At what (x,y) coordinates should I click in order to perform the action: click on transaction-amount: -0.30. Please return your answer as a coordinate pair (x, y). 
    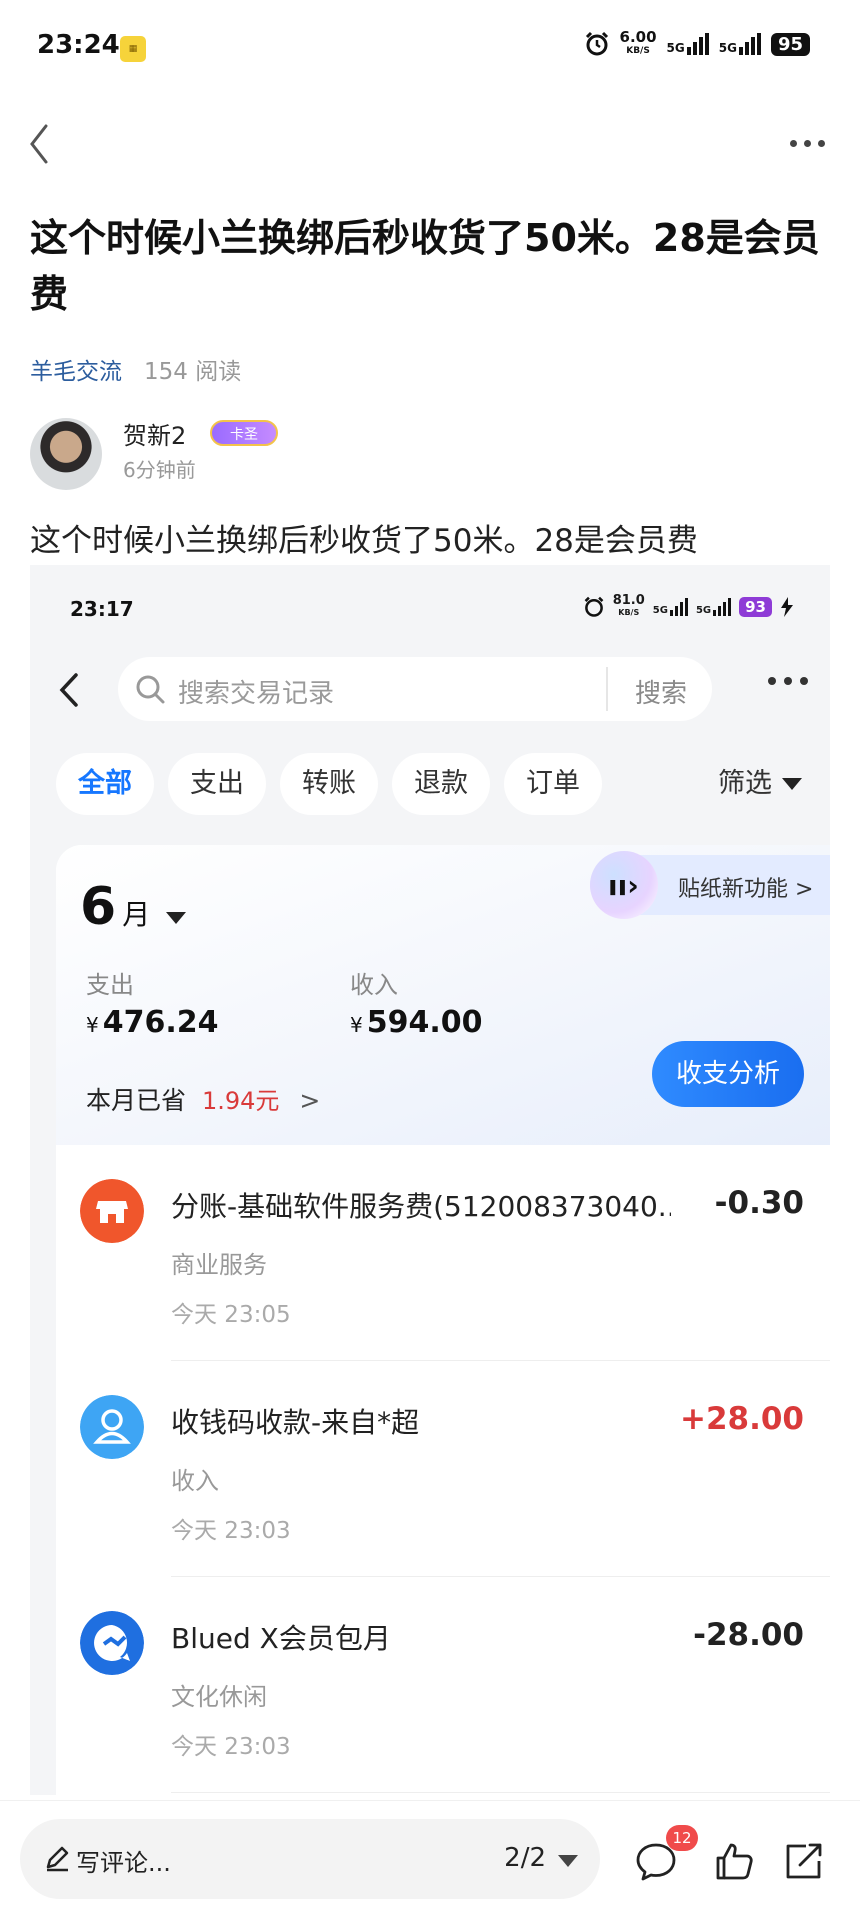
    Looking at the image, I should click on (759, 1203).